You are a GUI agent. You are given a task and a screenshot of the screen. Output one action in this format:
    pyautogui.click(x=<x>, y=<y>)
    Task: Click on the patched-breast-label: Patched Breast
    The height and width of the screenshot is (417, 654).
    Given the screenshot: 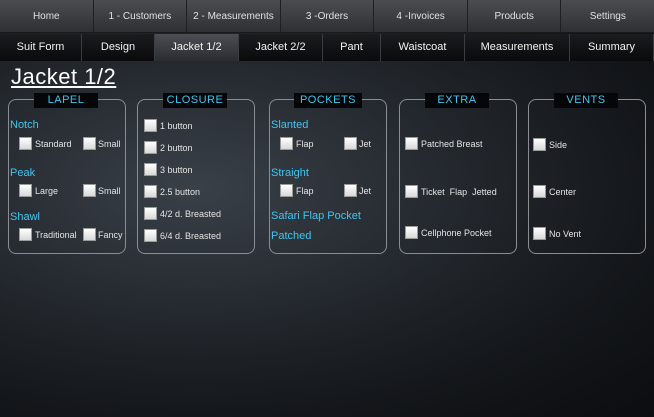 What is the action you would take?
    pyautogui.click(x=452, y=144)
    